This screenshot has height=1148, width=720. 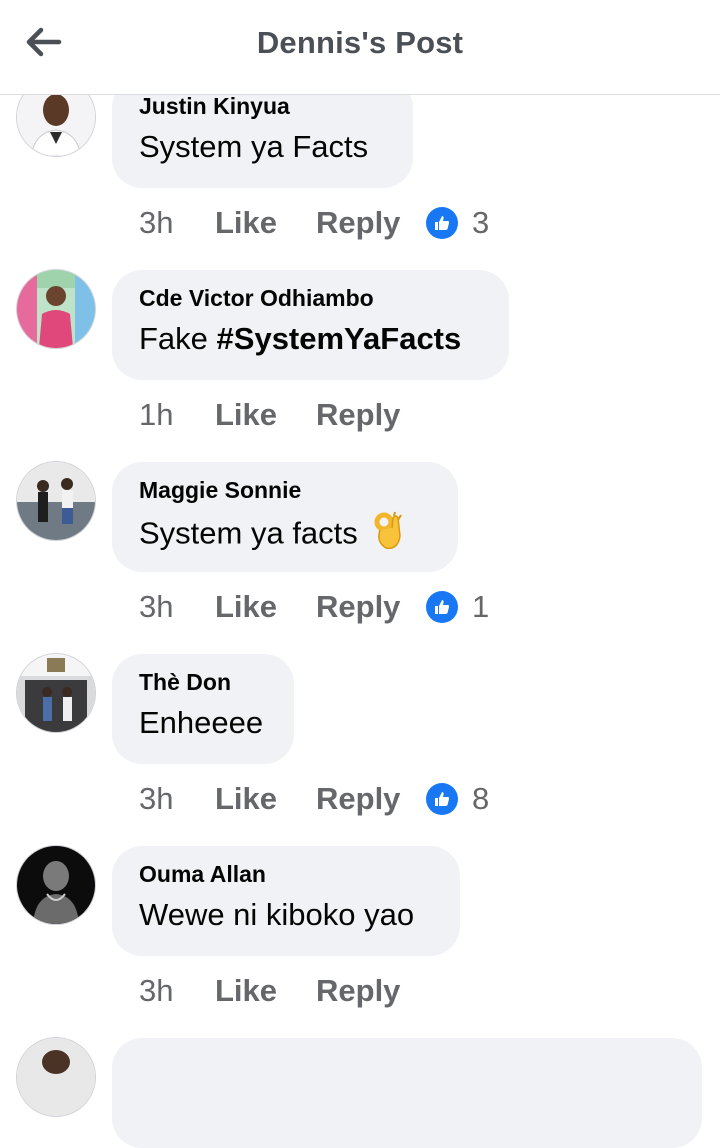 I want to click on comment-actions: 3h Like Reply 3, so click(x=314, y=223).